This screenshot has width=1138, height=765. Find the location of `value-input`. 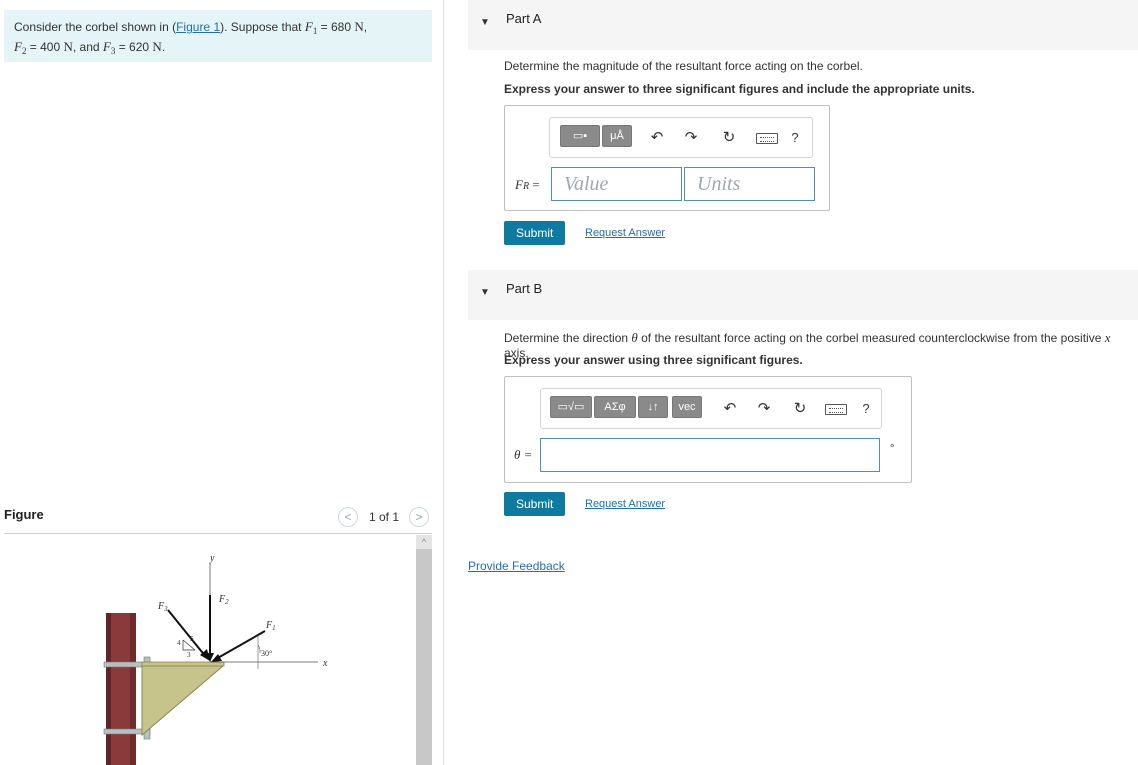

value-input is located at coordinates (616, 184).